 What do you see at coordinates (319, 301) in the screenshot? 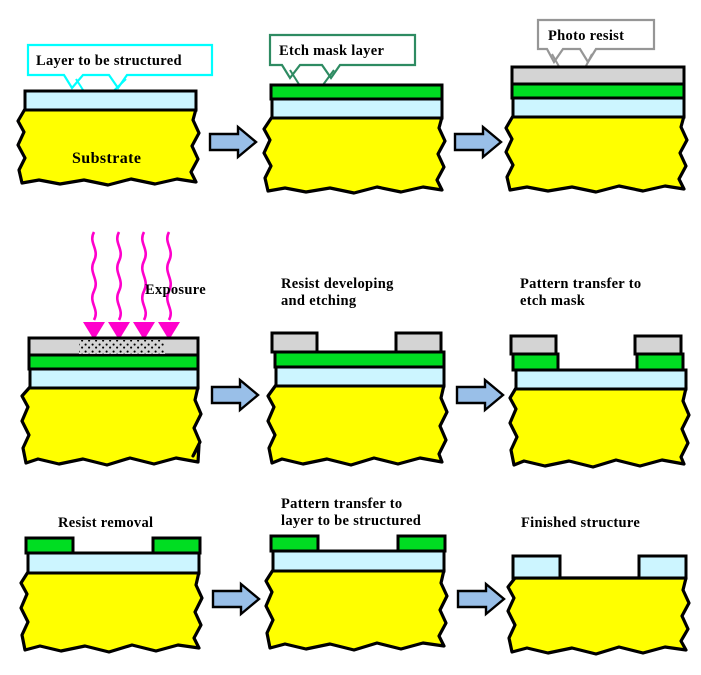
I see `step-5-caption-line-2: and etching` at bounding box center [319, 301].